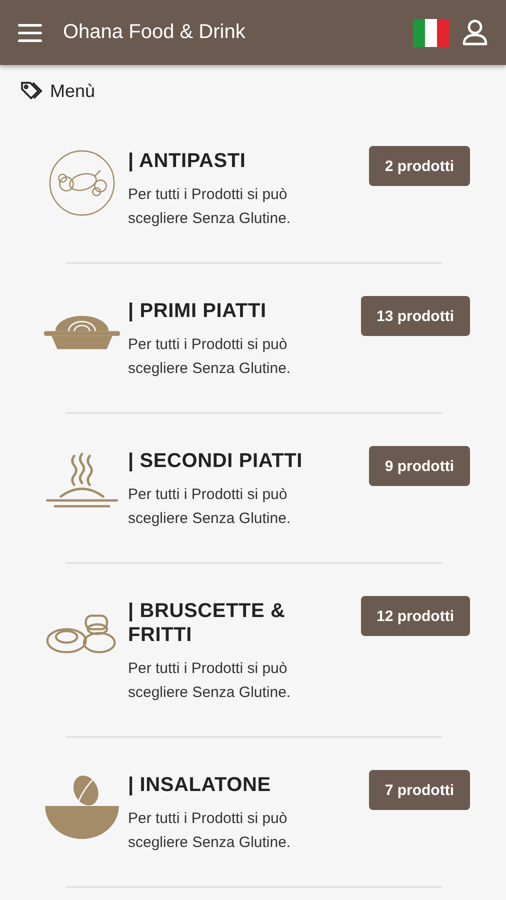  Describe the element at coordinates (154, 32) in the screenshot. I see `app-title: Ohana Food & Drink` at that location.